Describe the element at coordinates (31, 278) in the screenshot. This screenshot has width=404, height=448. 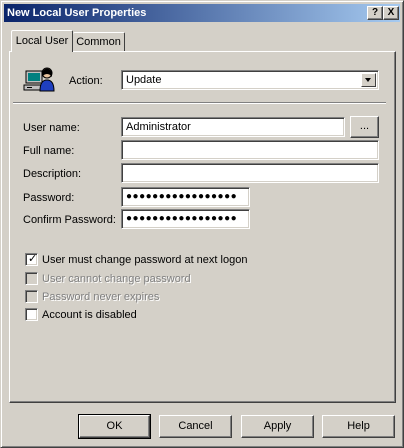
I see `cannot-change-password-checkbox` at that location.